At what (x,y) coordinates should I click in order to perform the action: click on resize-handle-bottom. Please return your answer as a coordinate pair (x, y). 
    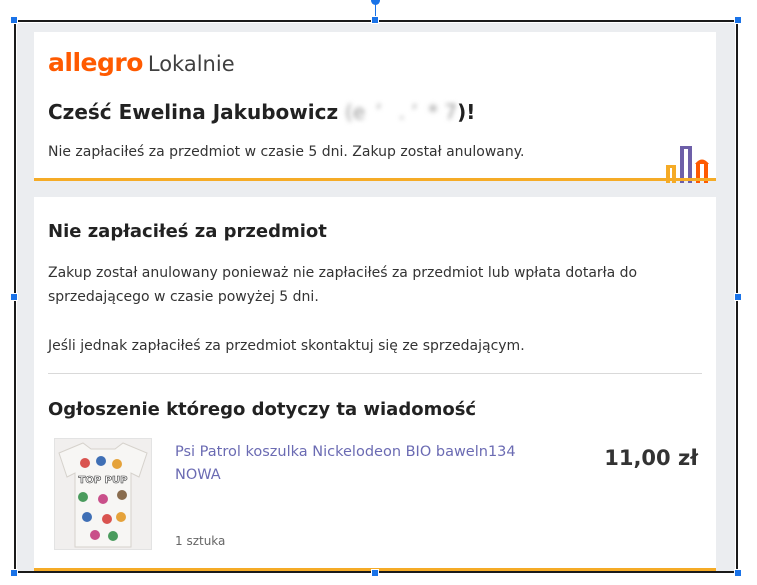
    Looking at the image, I should click on (375, 573).